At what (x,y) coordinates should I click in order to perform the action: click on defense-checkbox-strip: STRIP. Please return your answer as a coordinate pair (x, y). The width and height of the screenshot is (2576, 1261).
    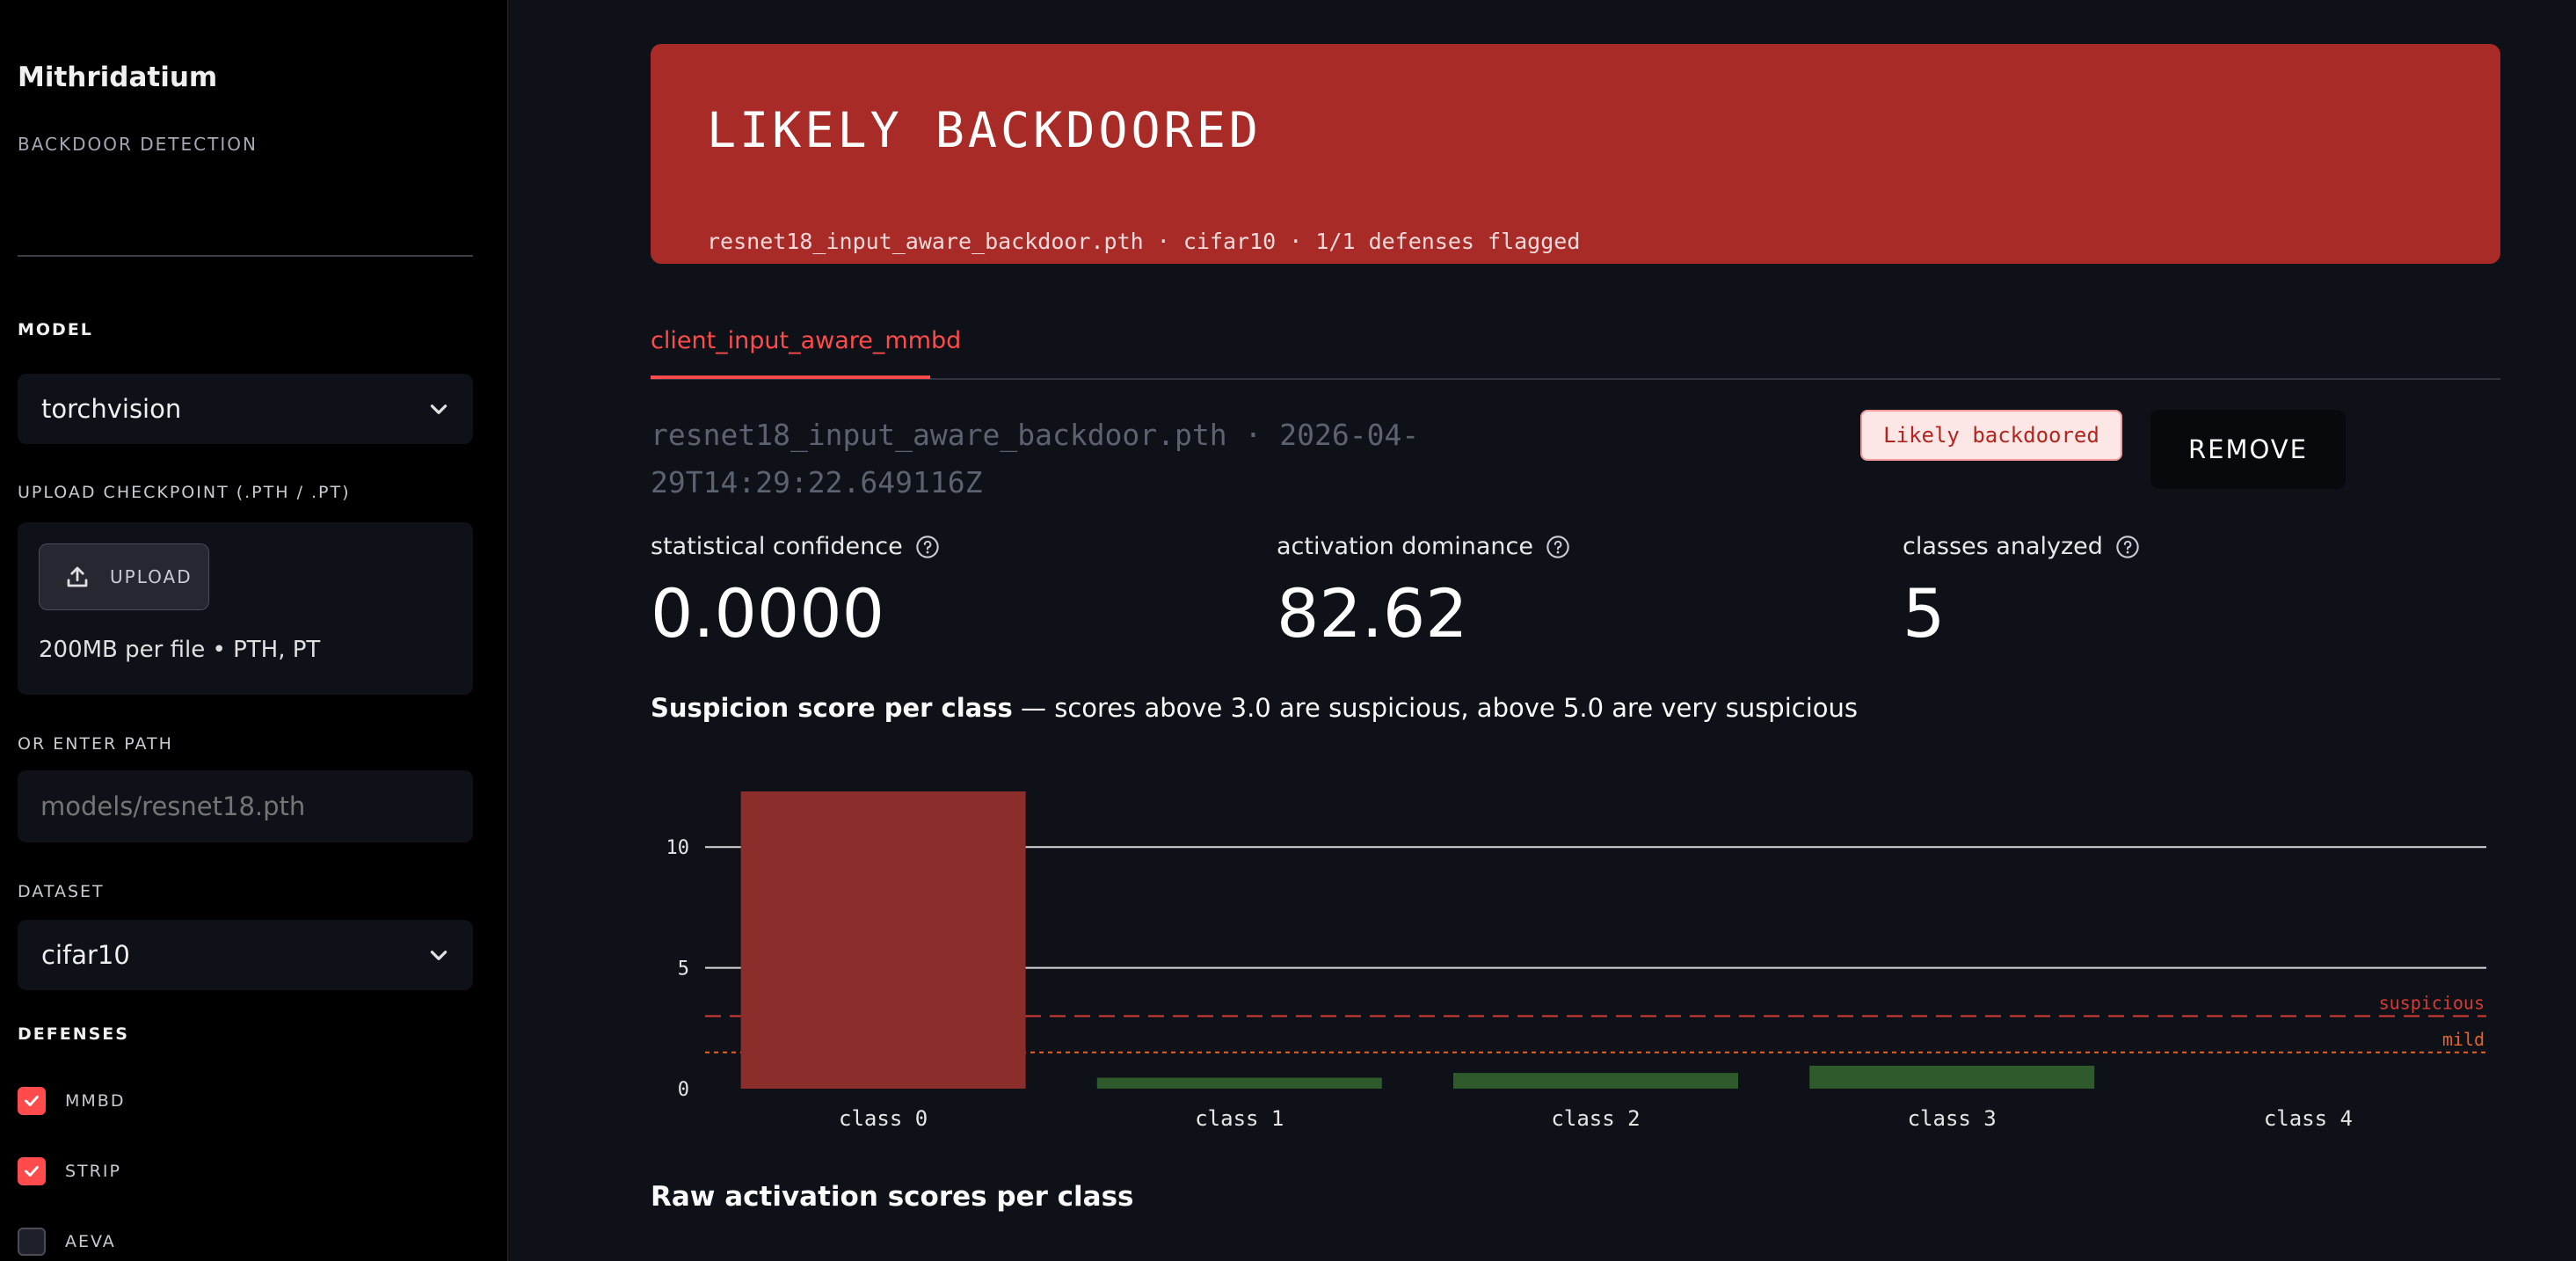
    Looking at the image, I should click on (69, 1171).